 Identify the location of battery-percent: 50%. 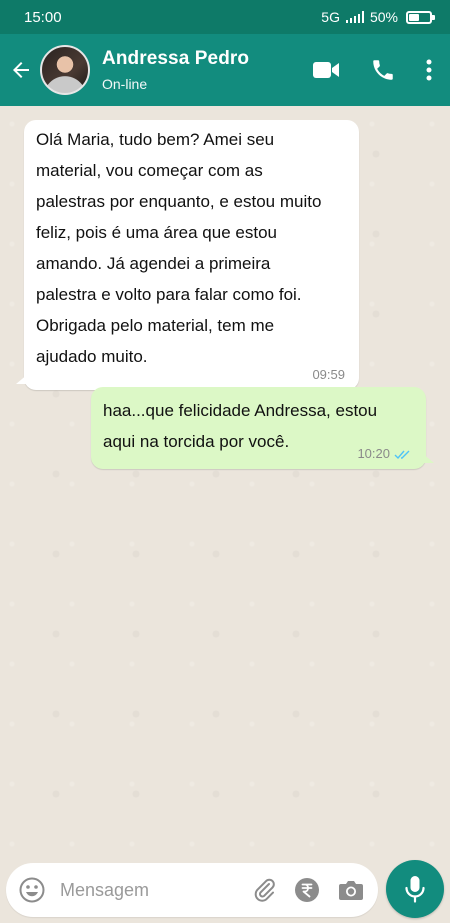
(383, 17).